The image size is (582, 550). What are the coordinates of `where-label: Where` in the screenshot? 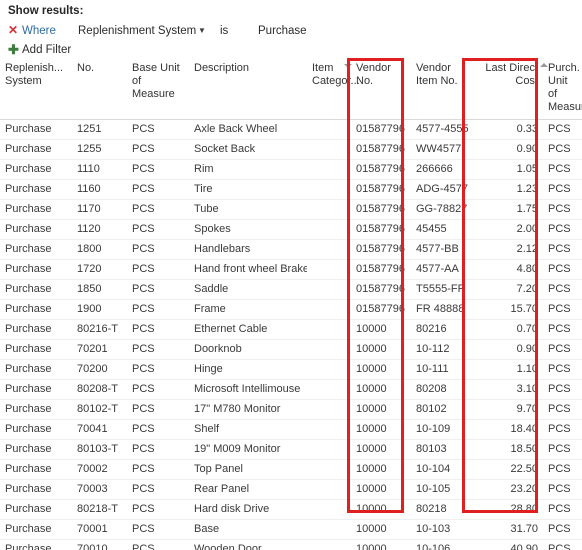 It's located at (50, 31).